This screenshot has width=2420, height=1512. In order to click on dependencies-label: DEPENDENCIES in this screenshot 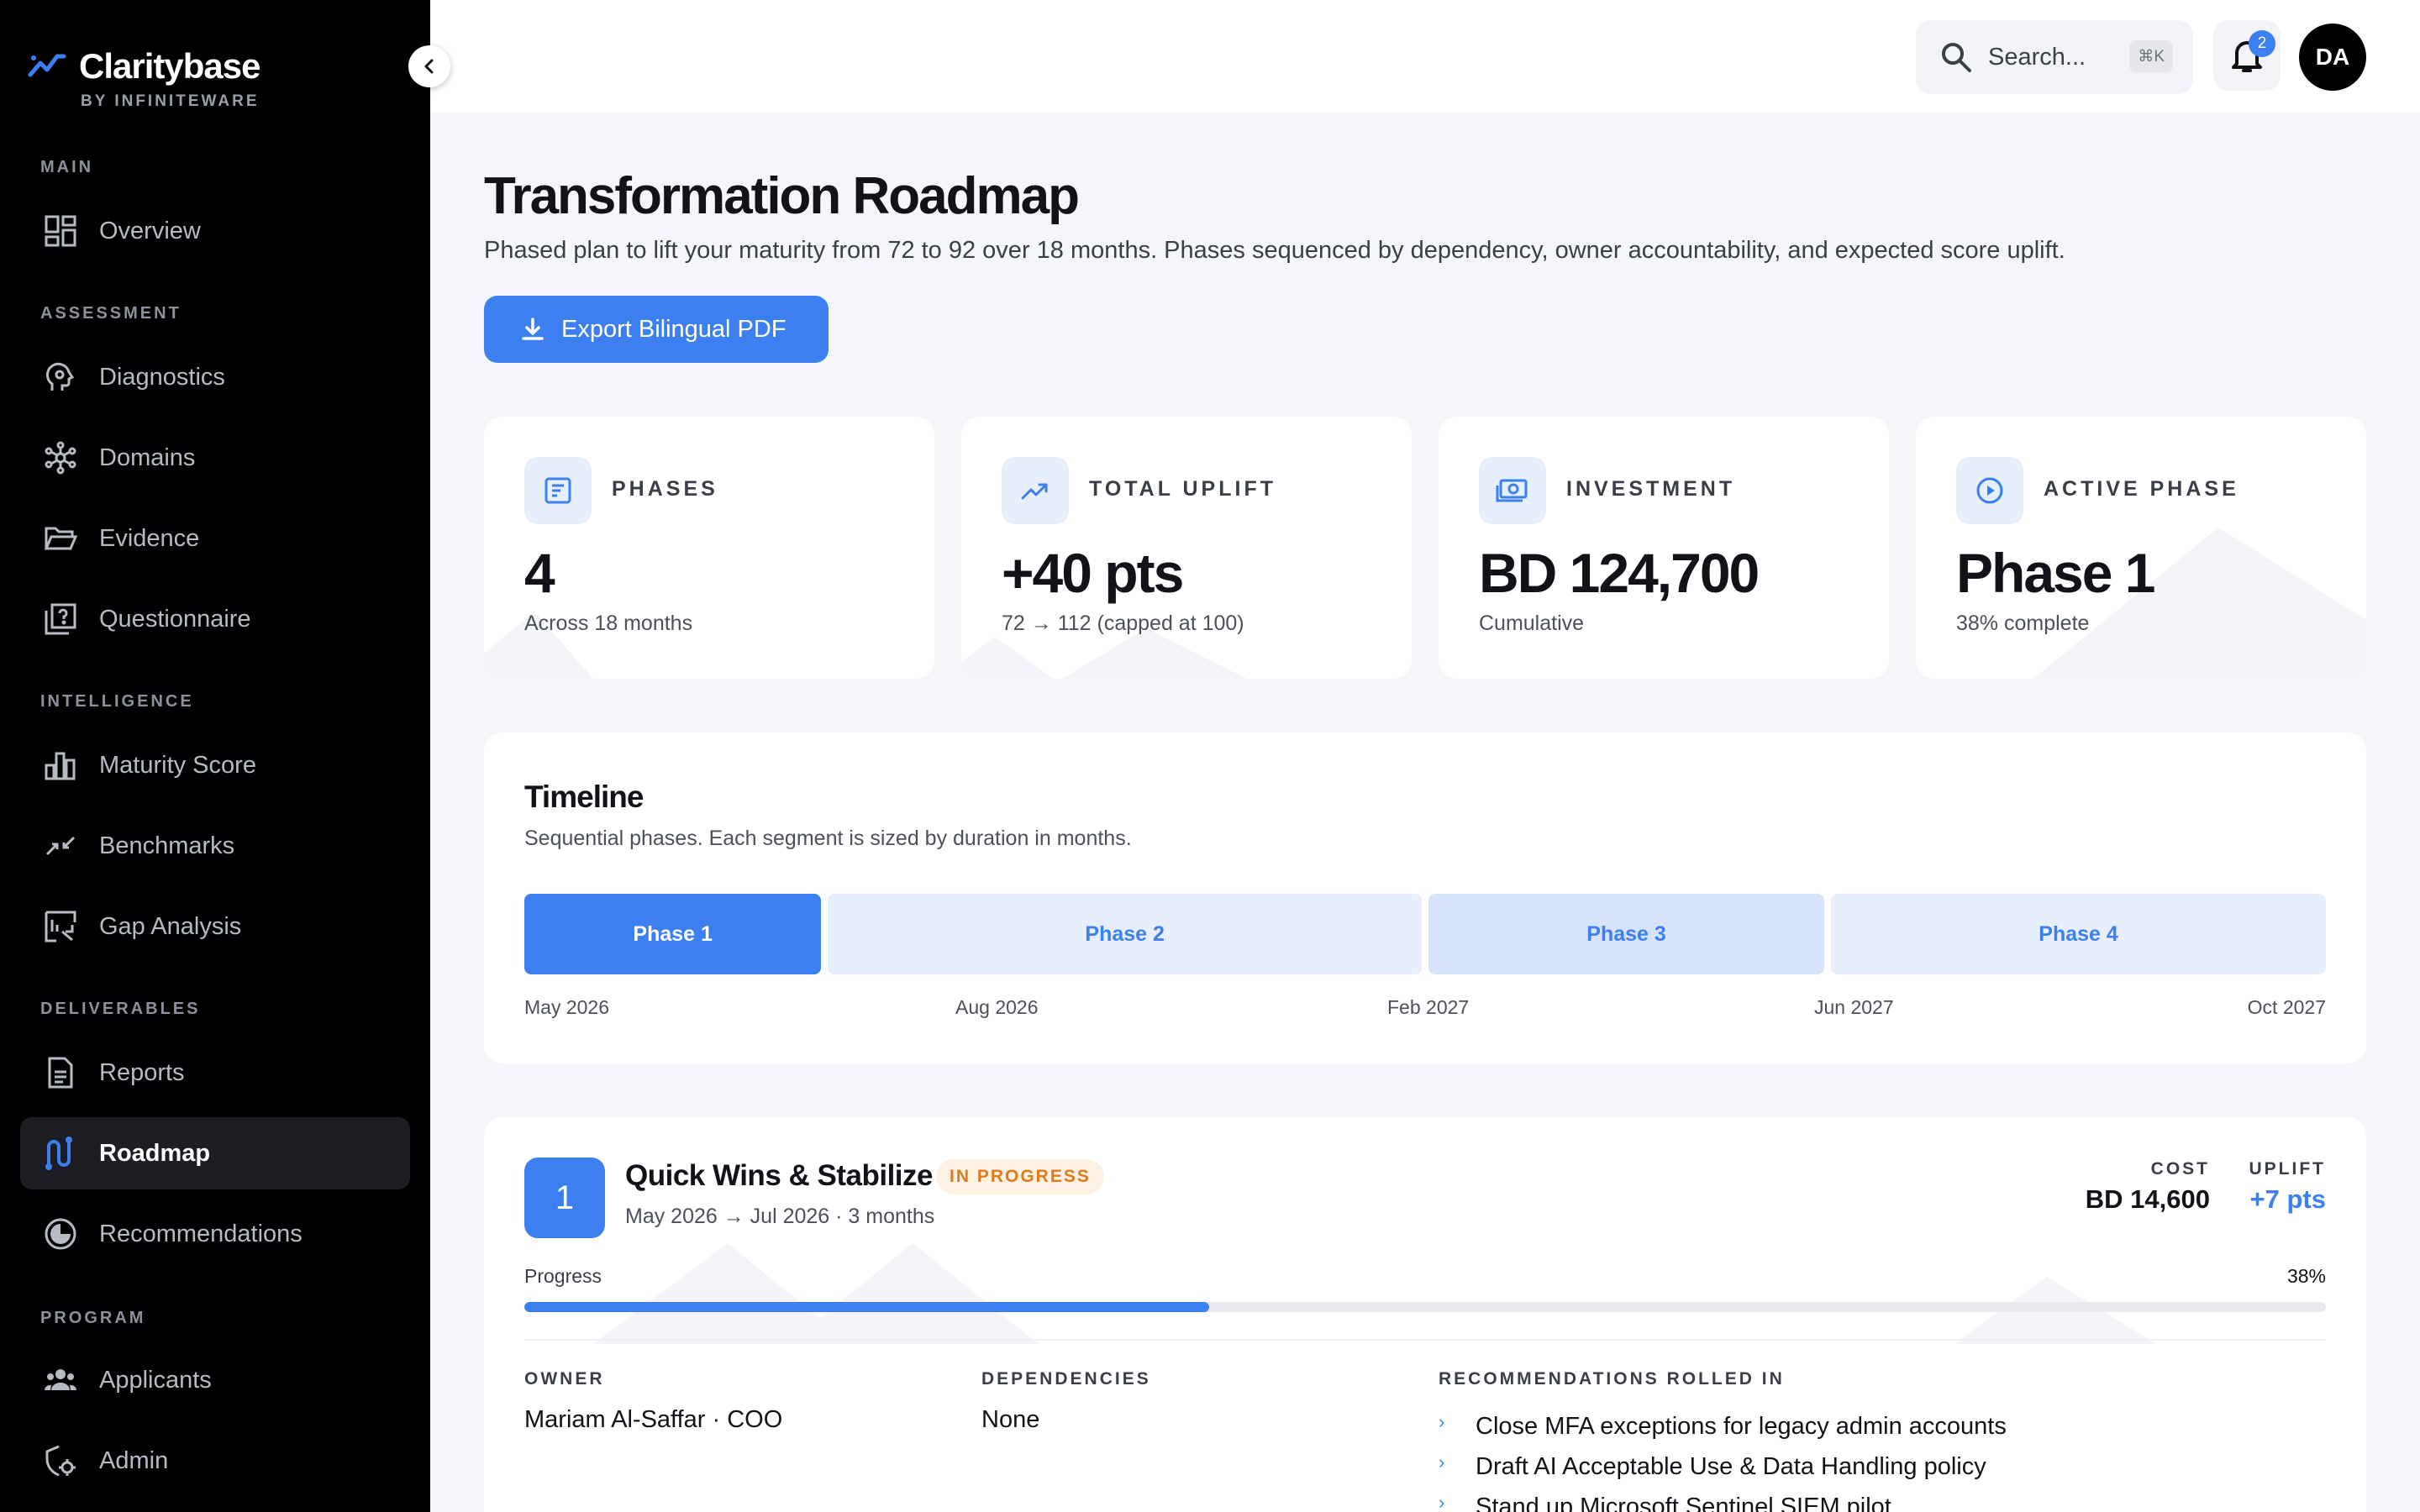, I will do `click(1066, 1379)`.